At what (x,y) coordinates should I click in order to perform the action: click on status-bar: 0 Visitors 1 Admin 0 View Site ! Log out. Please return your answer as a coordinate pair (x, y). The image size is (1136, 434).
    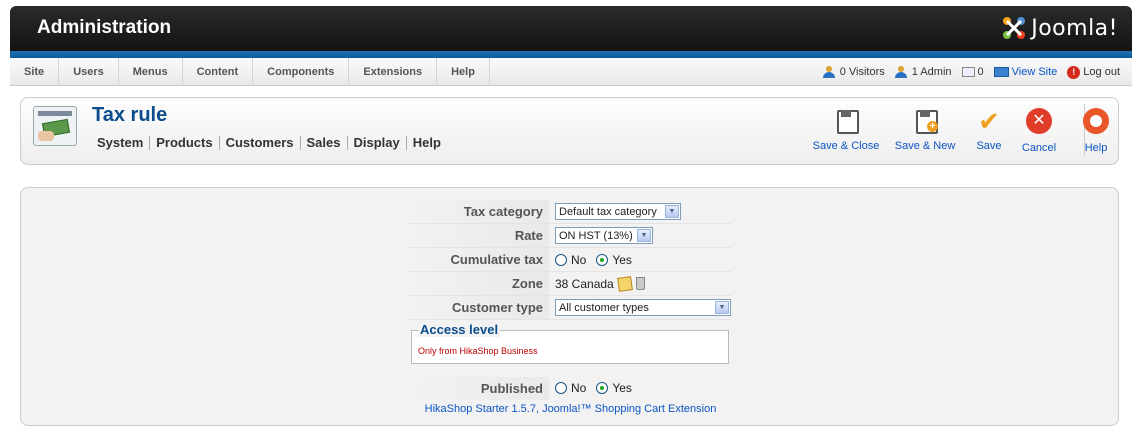
    Looking at the image, I should click on (971, 72).